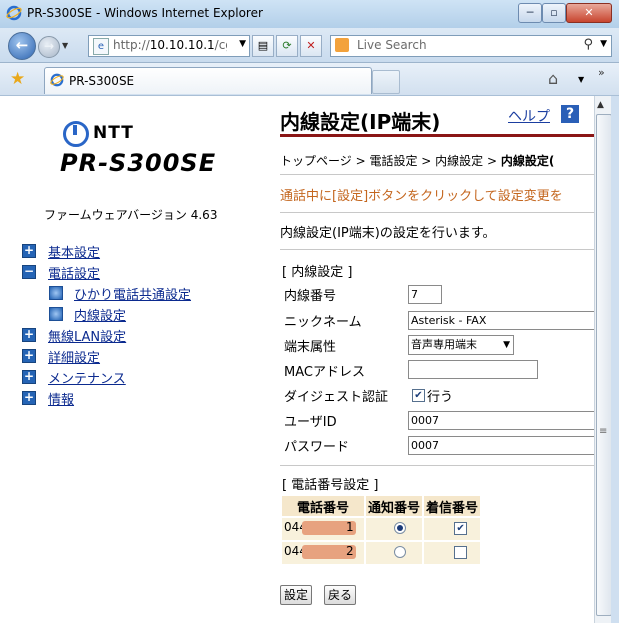 The image size is (619, 623). What do you see at coordinates (589, 13) in the screenshot?
I see `close-button: ✕` at bounding box center [589, 13].